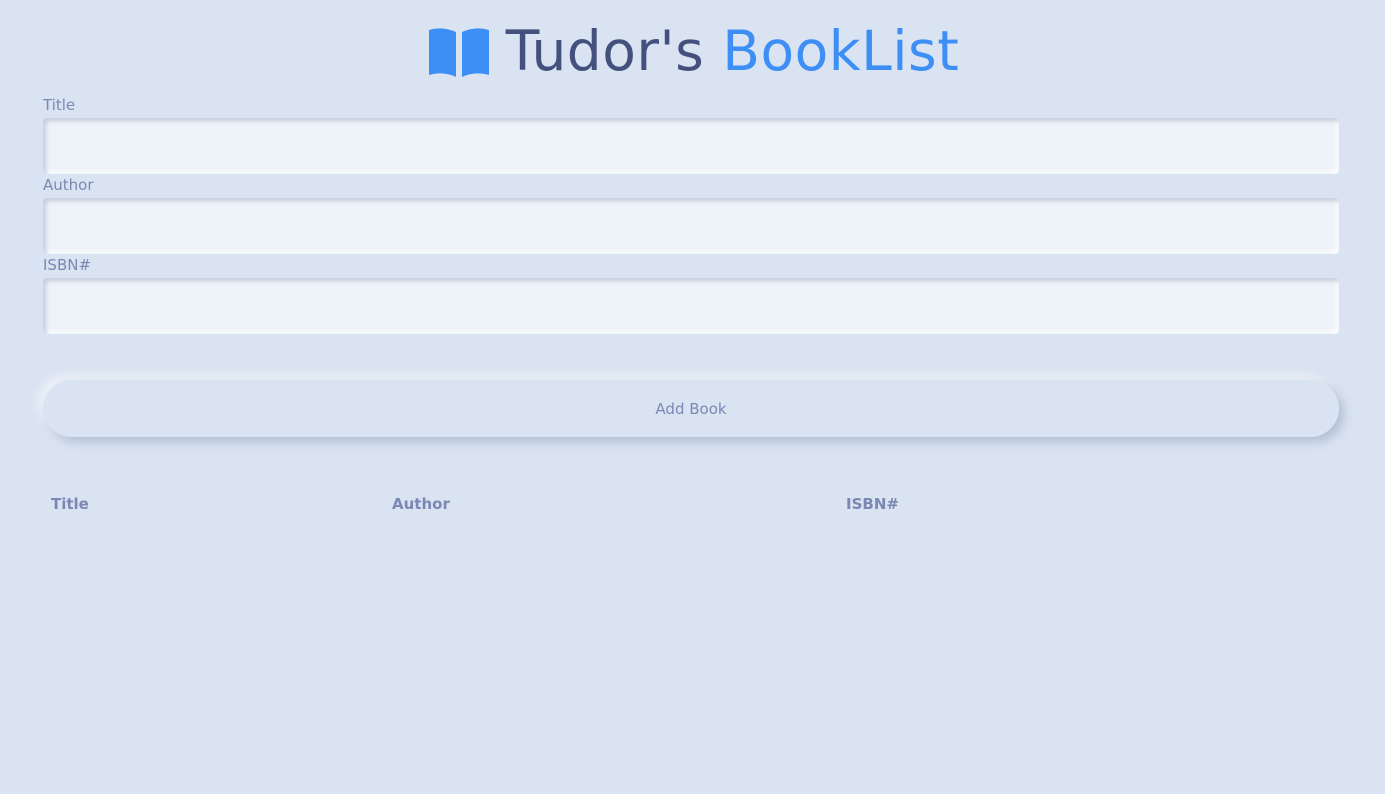  I want to click on table-header: Title Author ISBN#, so click(691, 504).